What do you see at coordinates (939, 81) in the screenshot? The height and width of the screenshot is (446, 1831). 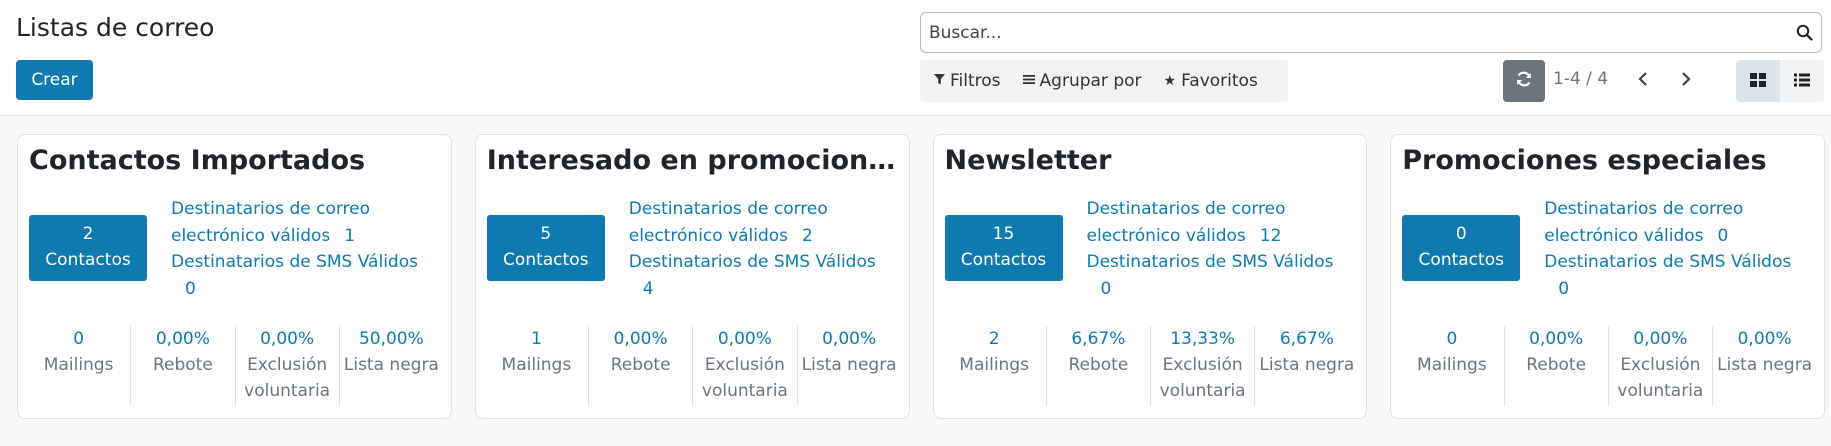 I see `funnel-icon` at bounding box center [939, 81].